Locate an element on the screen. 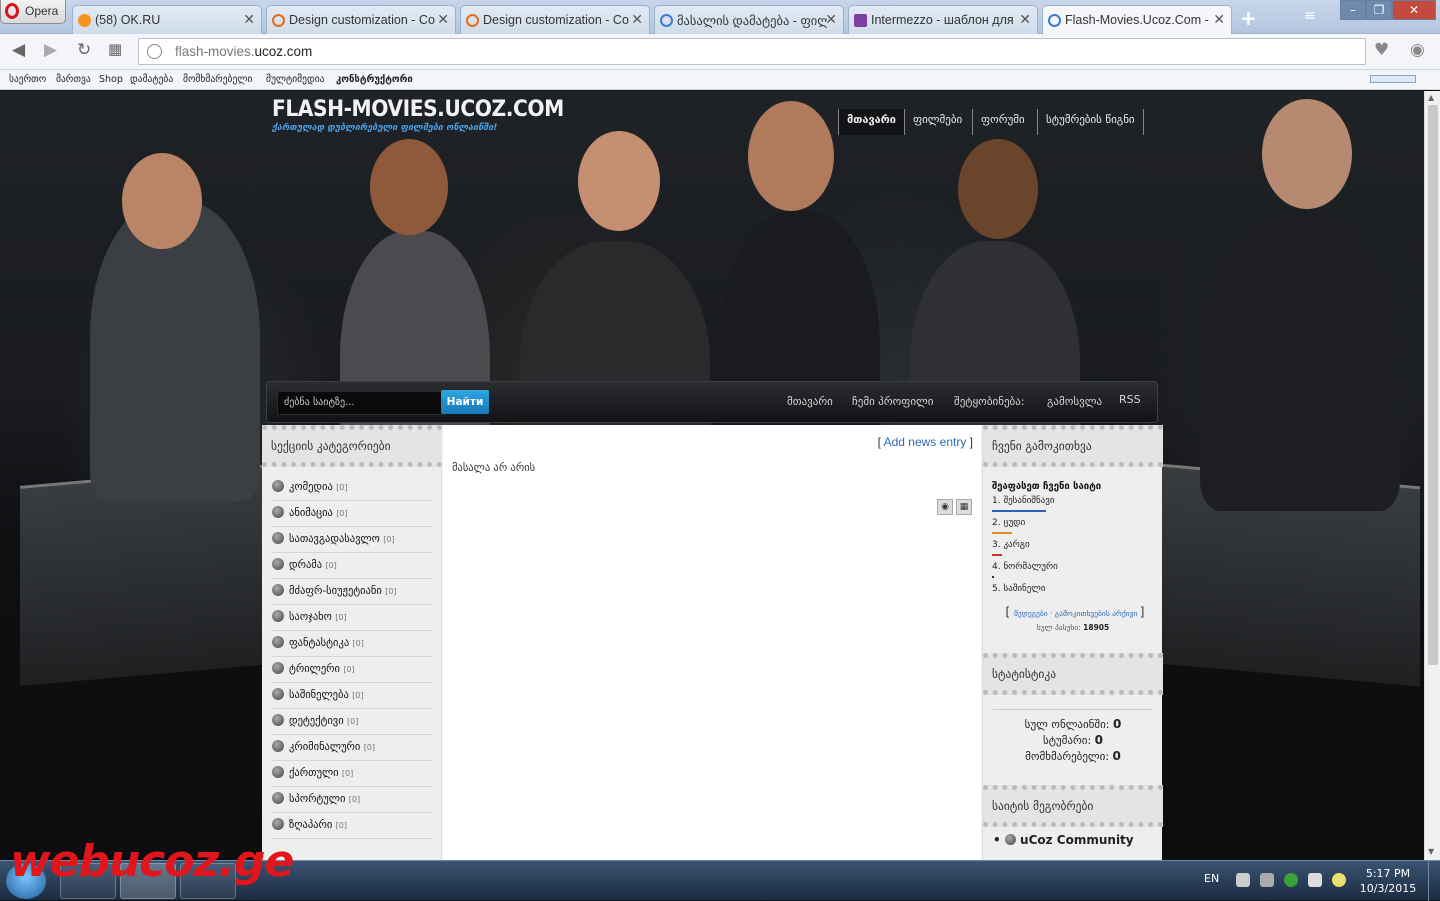 This screenshot has width=1440, height=901. volume-icon is located at coordinates (1315, 880).